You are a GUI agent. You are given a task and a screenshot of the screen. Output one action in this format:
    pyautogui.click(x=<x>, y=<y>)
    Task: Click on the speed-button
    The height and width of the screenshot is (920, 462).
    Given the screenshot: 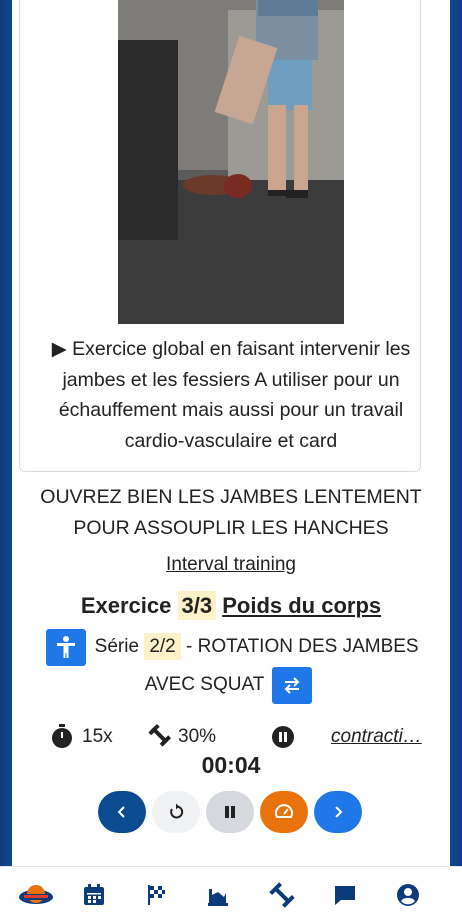 What is the action you would take?
    pyautogui.click(x=284, y=812)
    